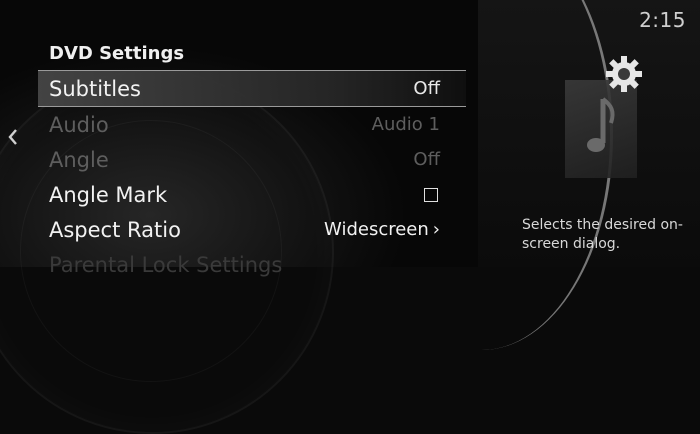 The image size is (700, 434). What do you see at coordinates (95, 88) in the screenshot?
I see `menu-item-label: Subtitles` at bounding box center [95, 88].